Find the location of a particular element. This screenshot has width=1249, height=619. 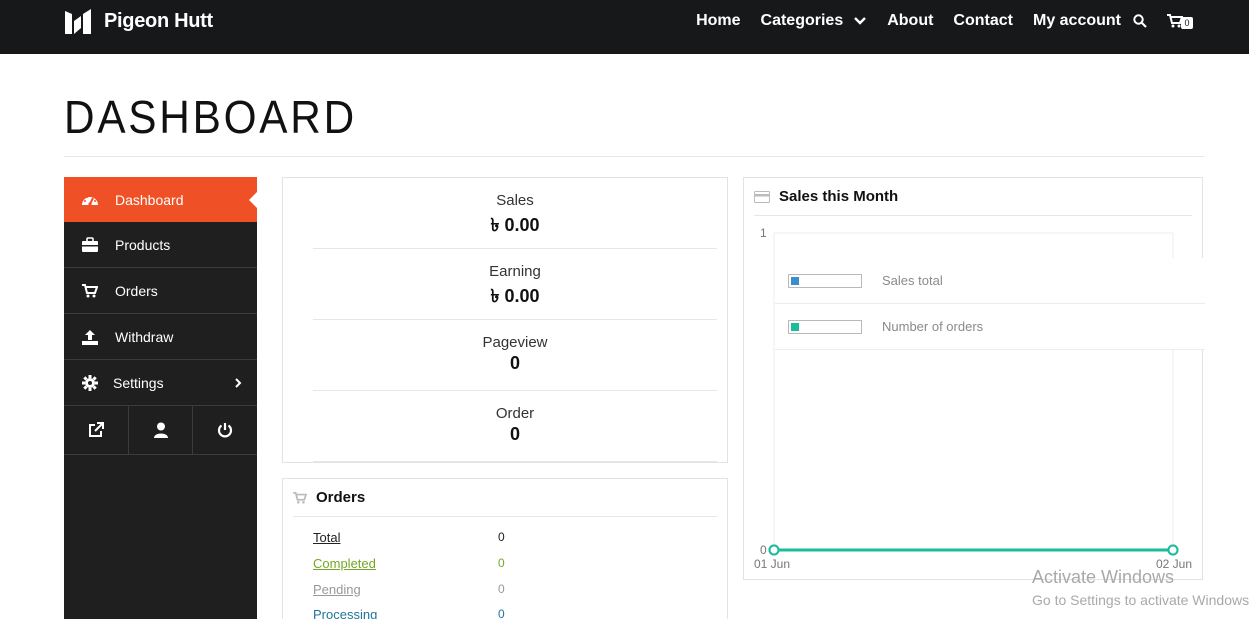

sidebar-item-label: Products is located at coordinates (143, 244).